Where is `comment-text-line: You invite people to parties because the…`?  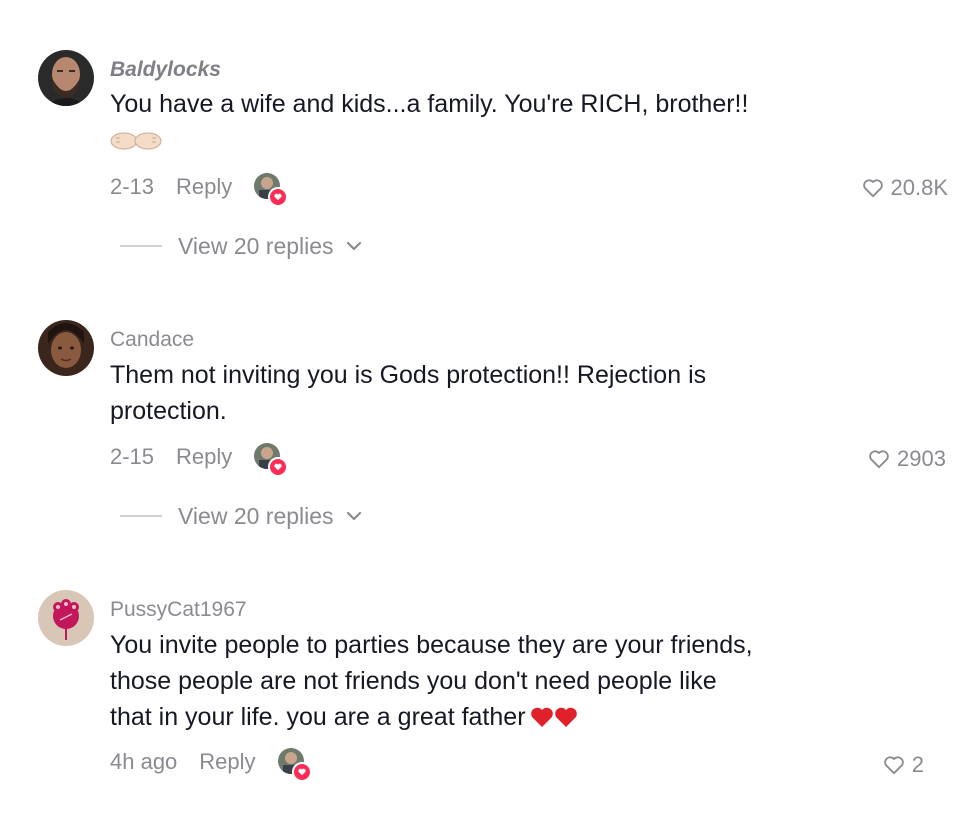
comment-text-line: You invite people to parties because the… is located at coordinates (431, 645).